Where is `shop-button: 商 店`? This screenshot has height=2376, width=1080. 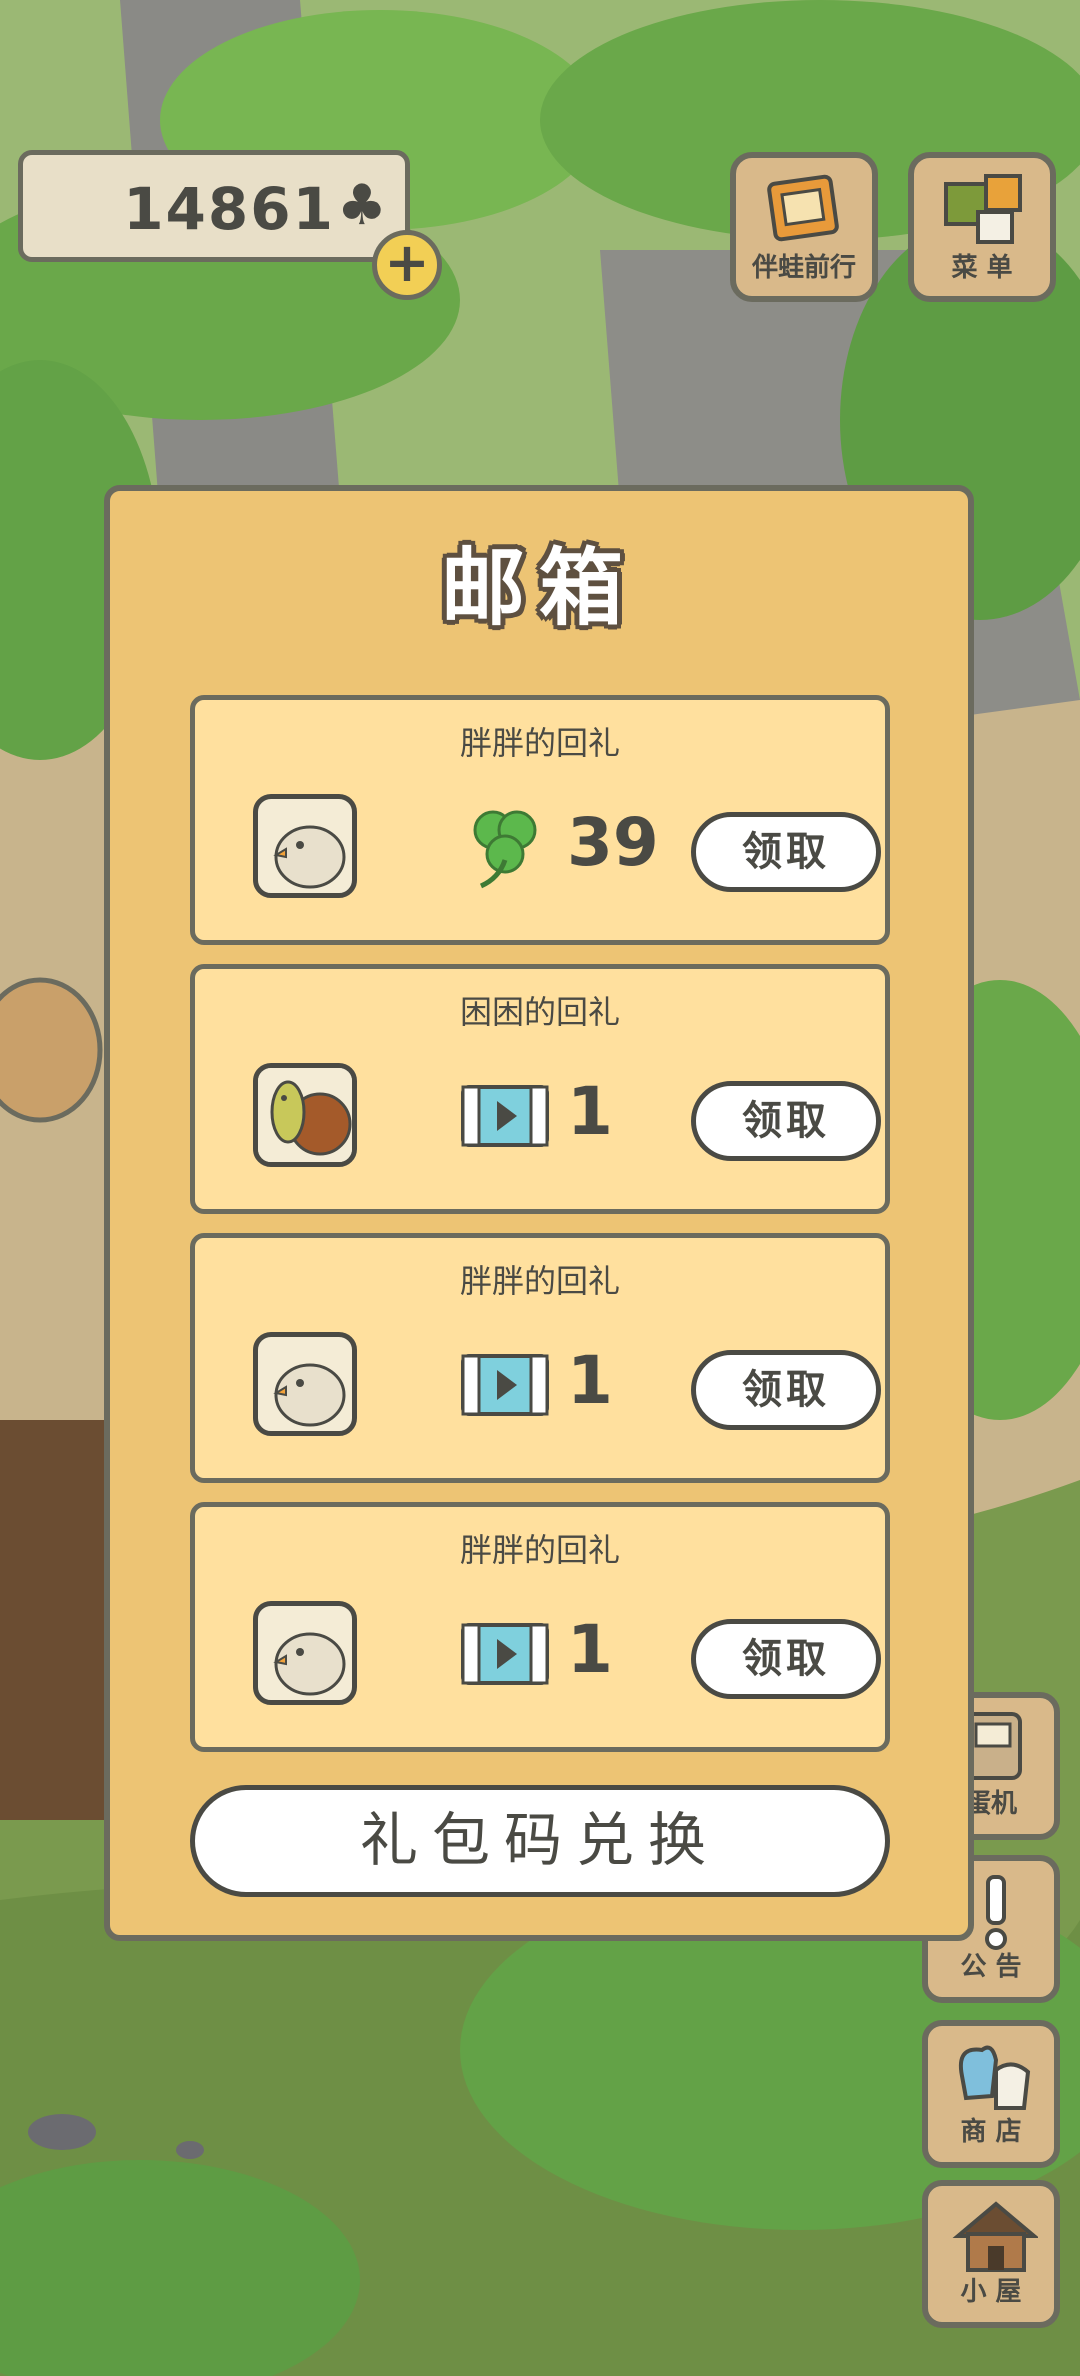 shop-button: 商 店 is located at coordinates (991, 2094).